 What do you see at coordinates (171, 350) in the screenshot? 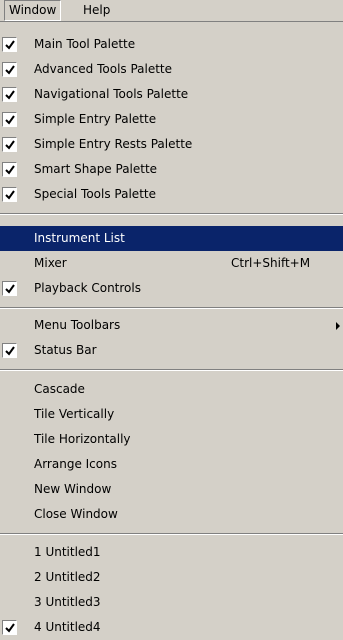
I see `menu-item-status-bar: Status Bar` at bounding box center [171, 350].